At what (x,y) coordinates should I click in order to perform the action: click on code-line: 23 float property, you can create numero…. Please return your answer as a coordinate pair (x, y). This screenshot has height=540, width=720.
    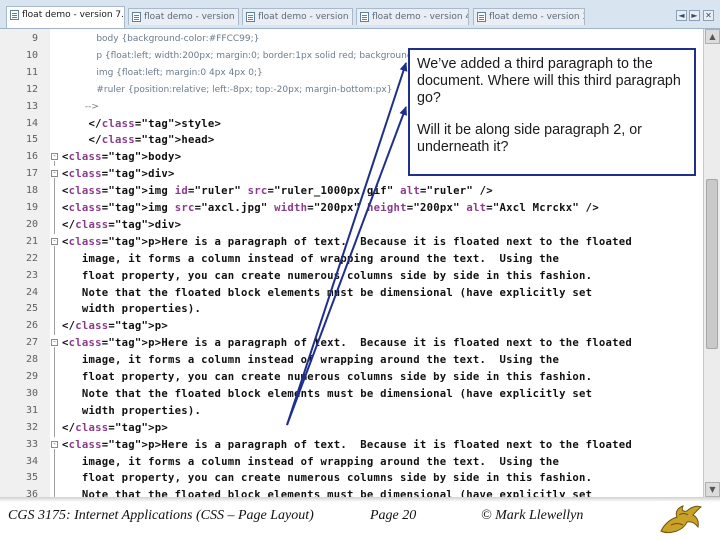
    Looking at the image, I should click on (350, 276).